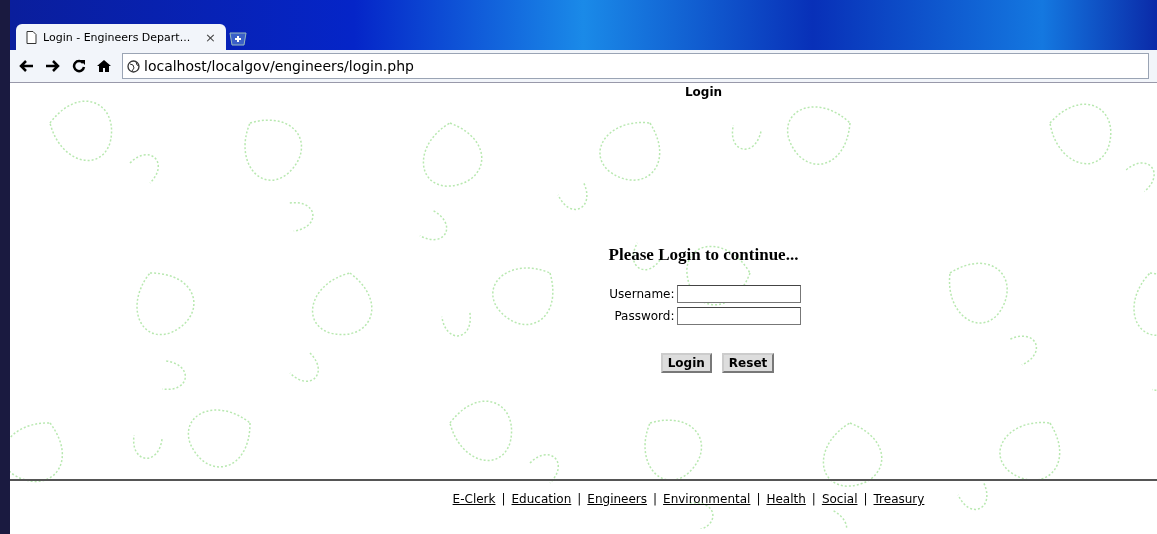  I want to click on close-icon: ×, so click(210, 37).